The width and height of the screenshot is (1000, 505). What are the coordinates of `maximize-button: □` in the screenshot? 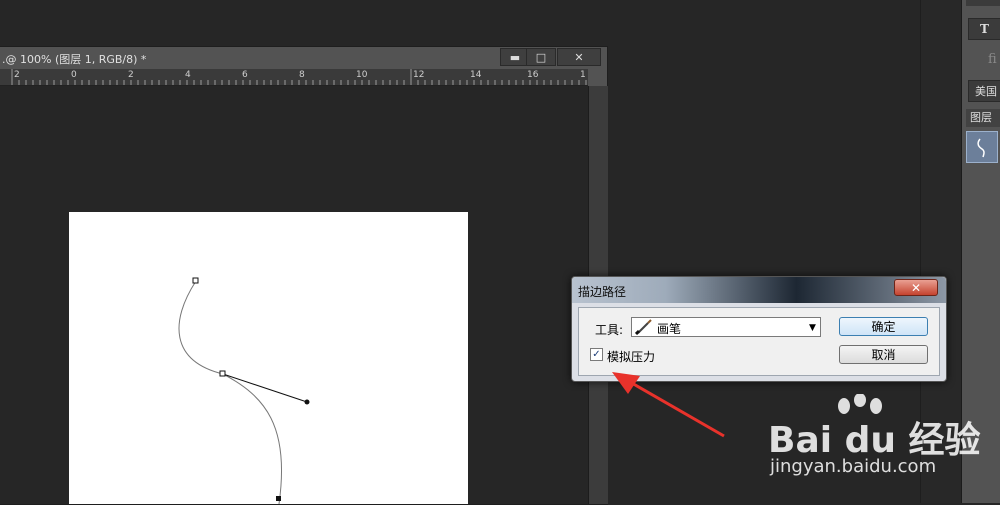 It's located at (541, 57).